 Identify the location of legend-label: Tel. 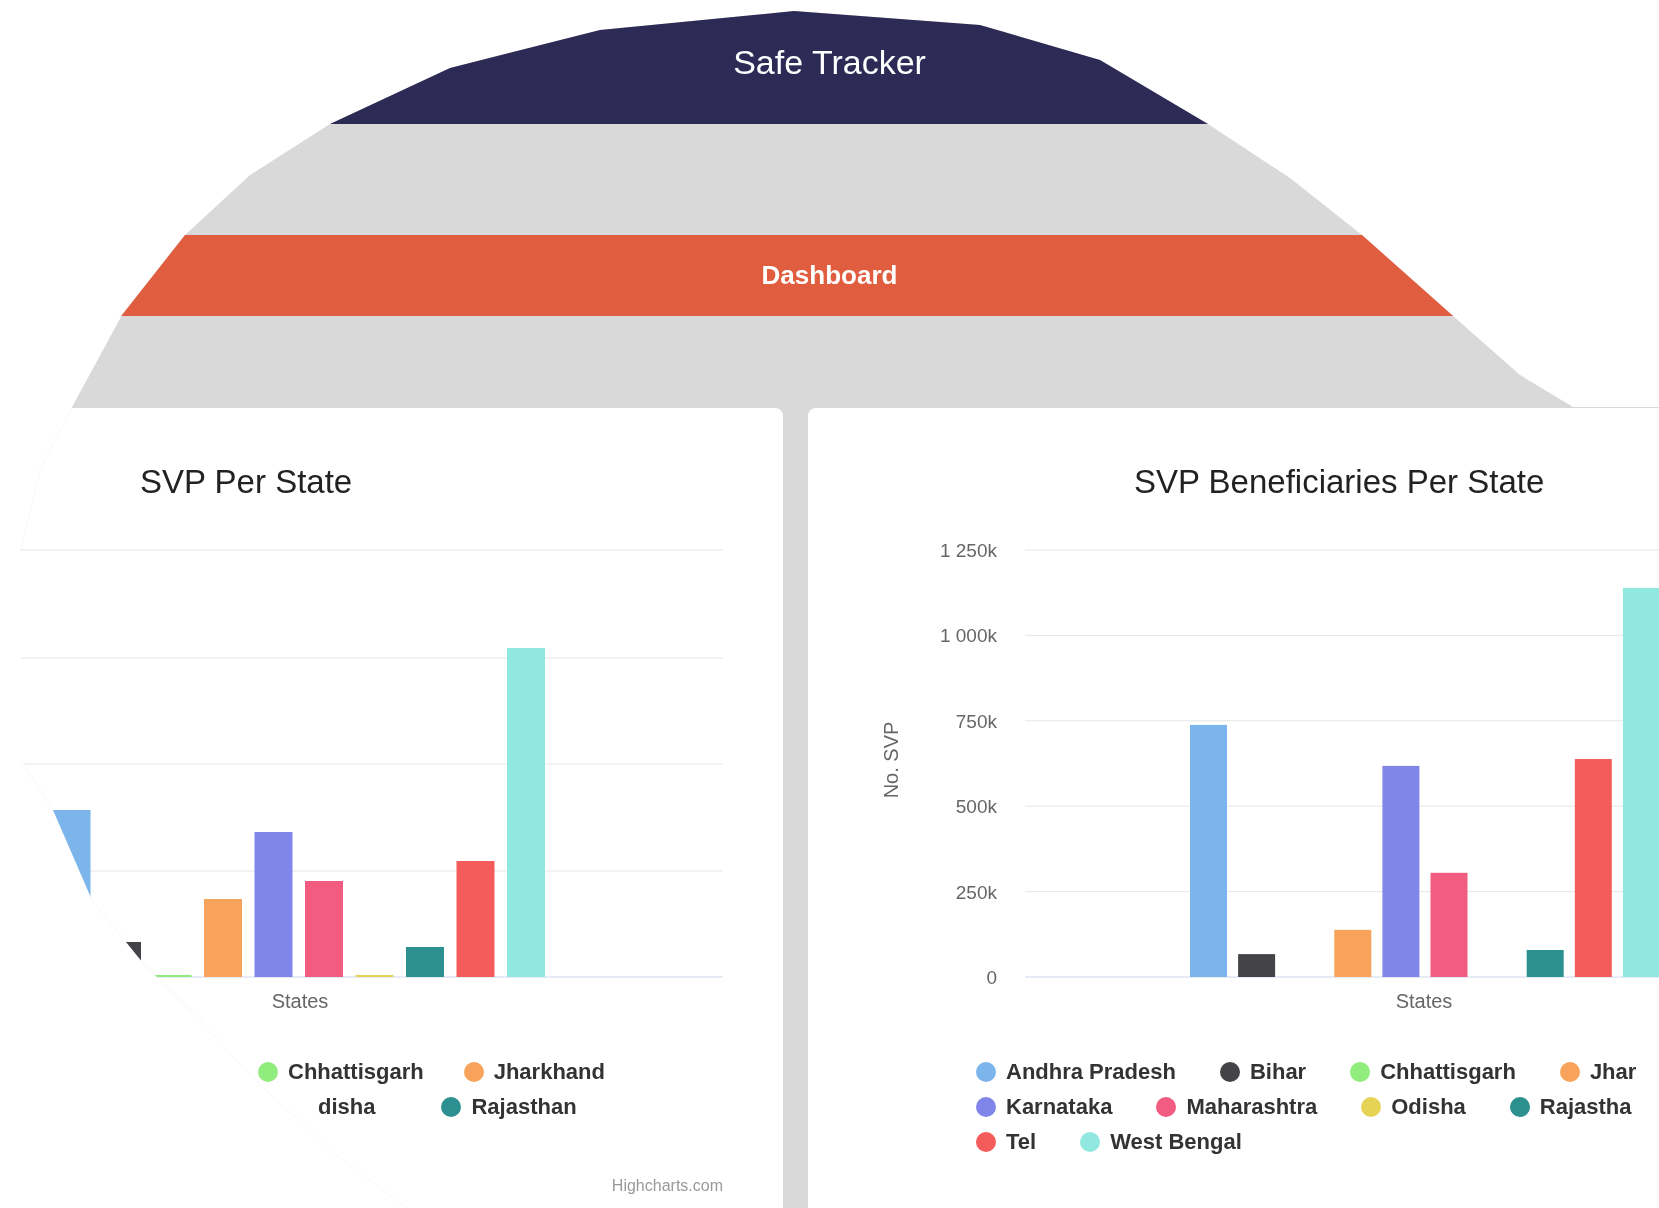
(1021, 1142).